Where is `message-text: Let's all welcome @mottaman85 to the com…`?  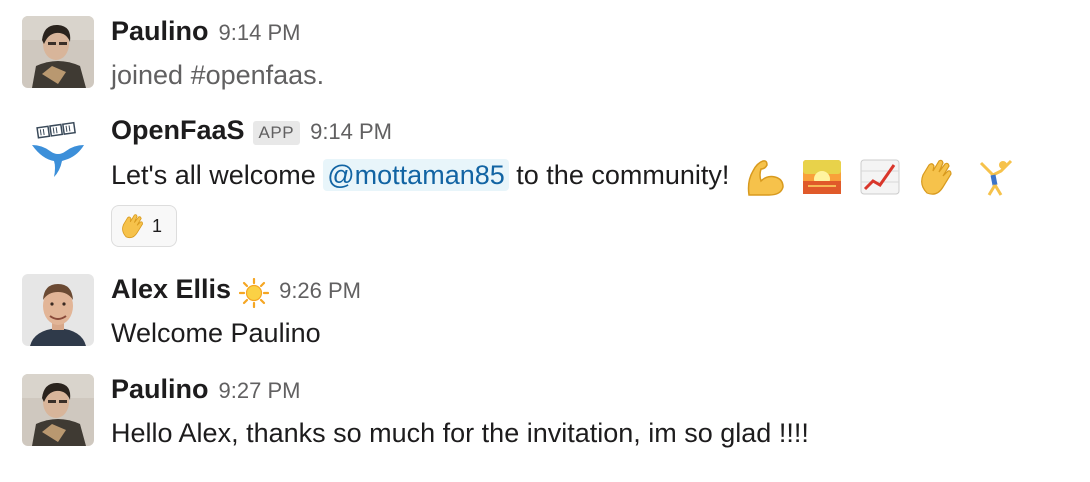
message-text: Let's all welcome @mottaman85 to the com… is located at coordinates (564, 177).